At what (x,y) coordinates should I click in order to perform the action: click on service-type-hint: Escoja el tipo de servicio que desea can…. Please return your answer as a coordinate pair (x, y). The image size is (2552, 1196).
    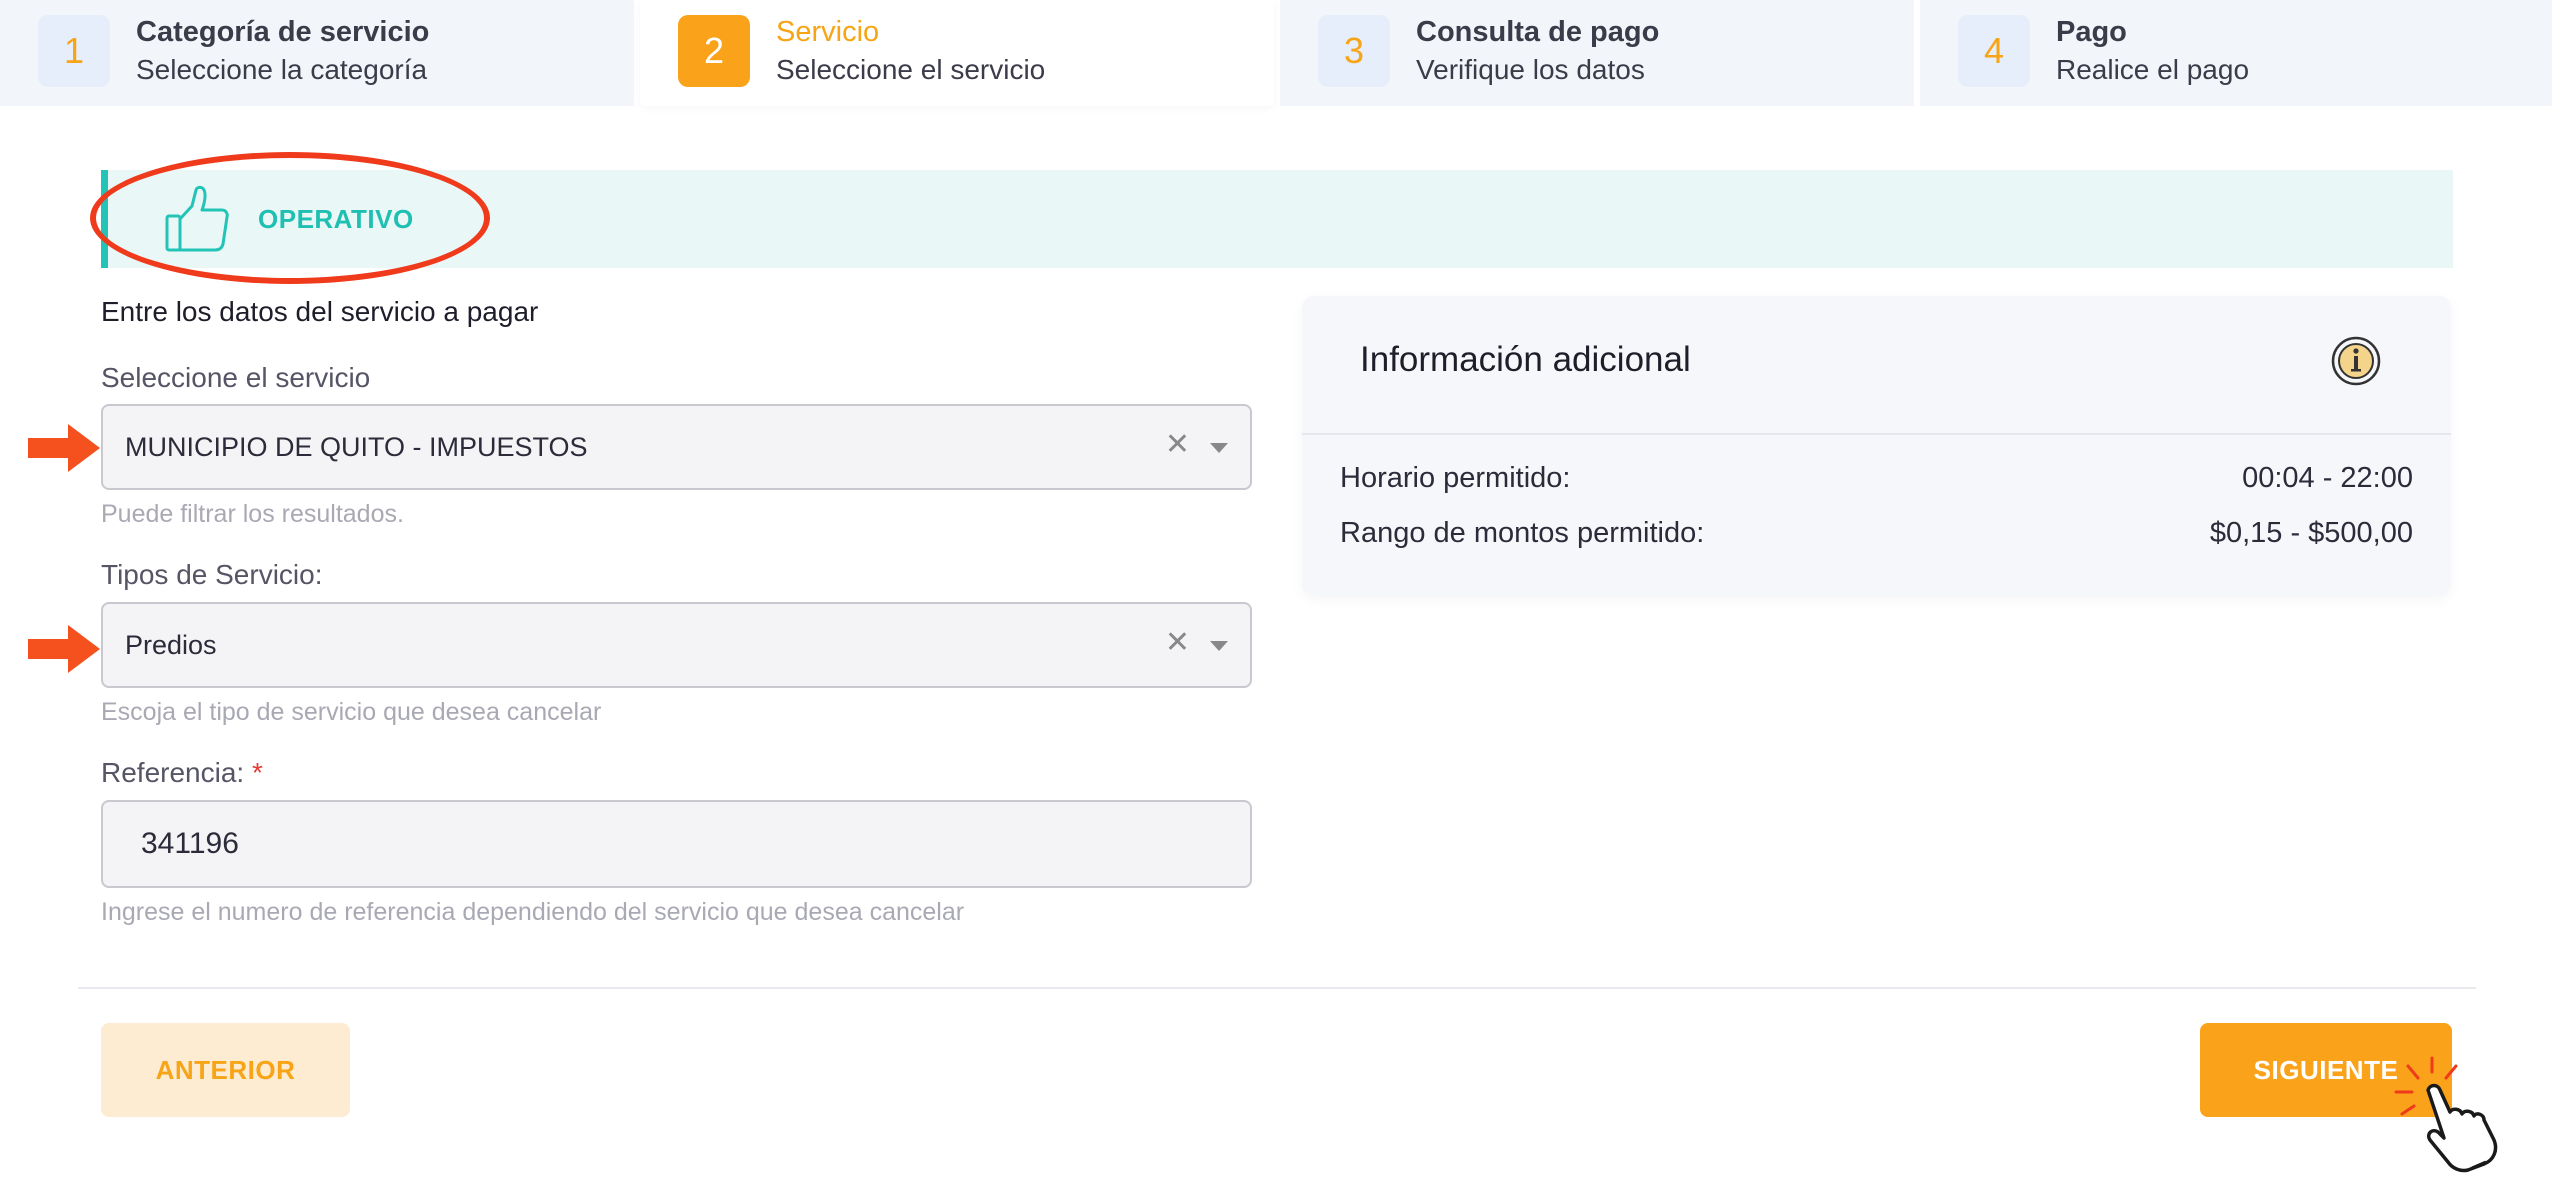
    Looking at the image, I should click on (351, 712).